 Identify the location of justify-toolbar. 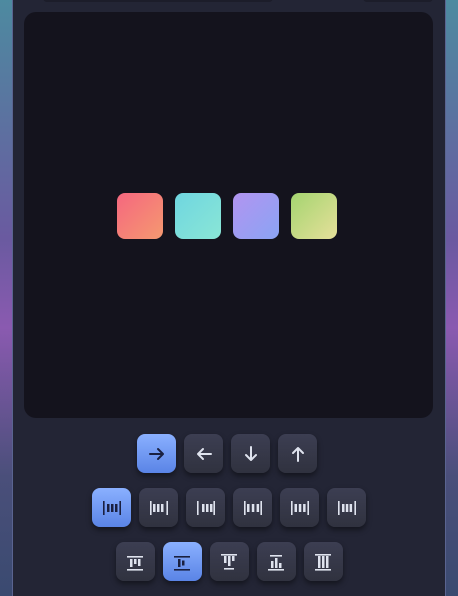
(229, 507).